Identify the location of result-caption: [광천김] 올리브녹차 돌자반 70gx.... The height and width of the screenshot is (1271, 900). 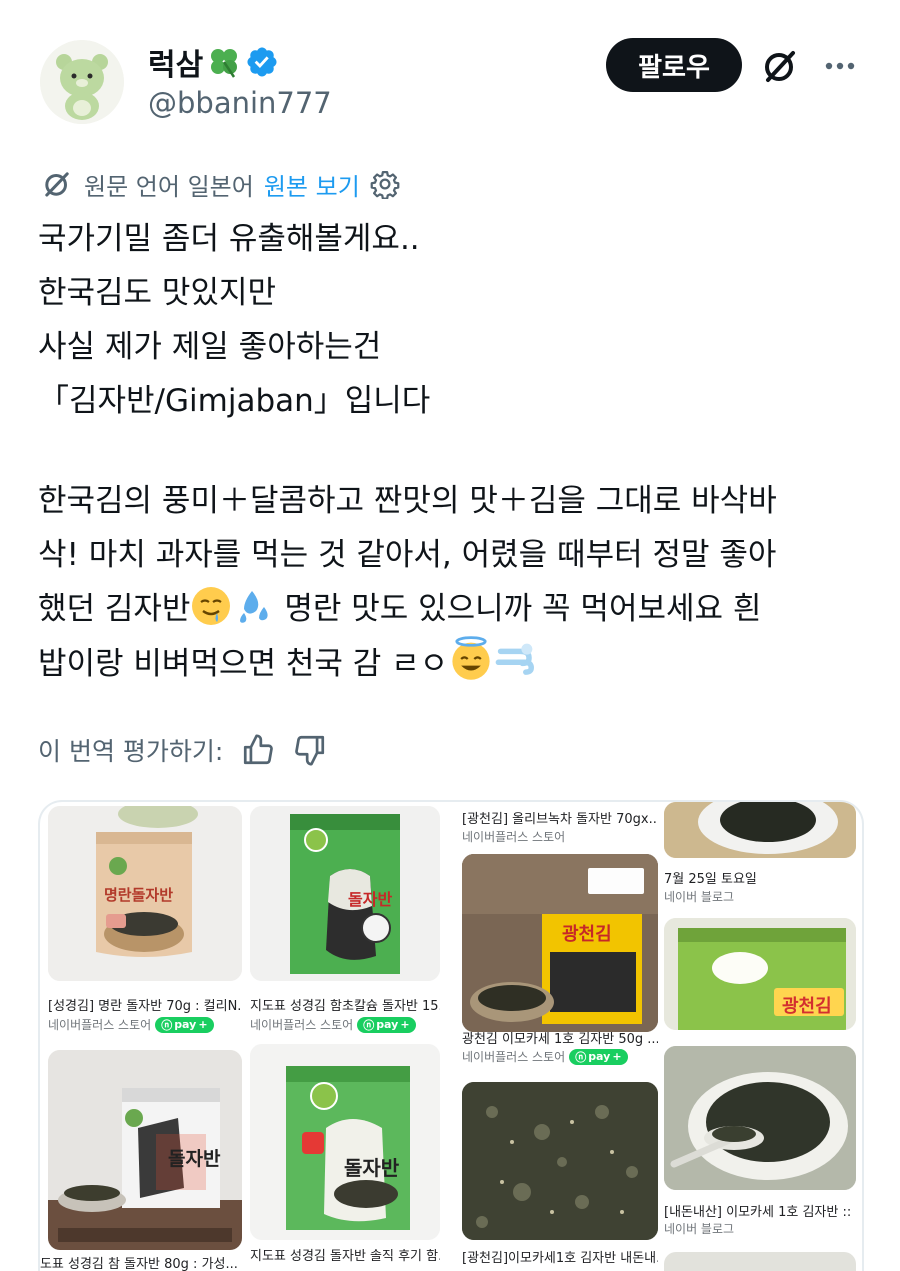
(560, 817).